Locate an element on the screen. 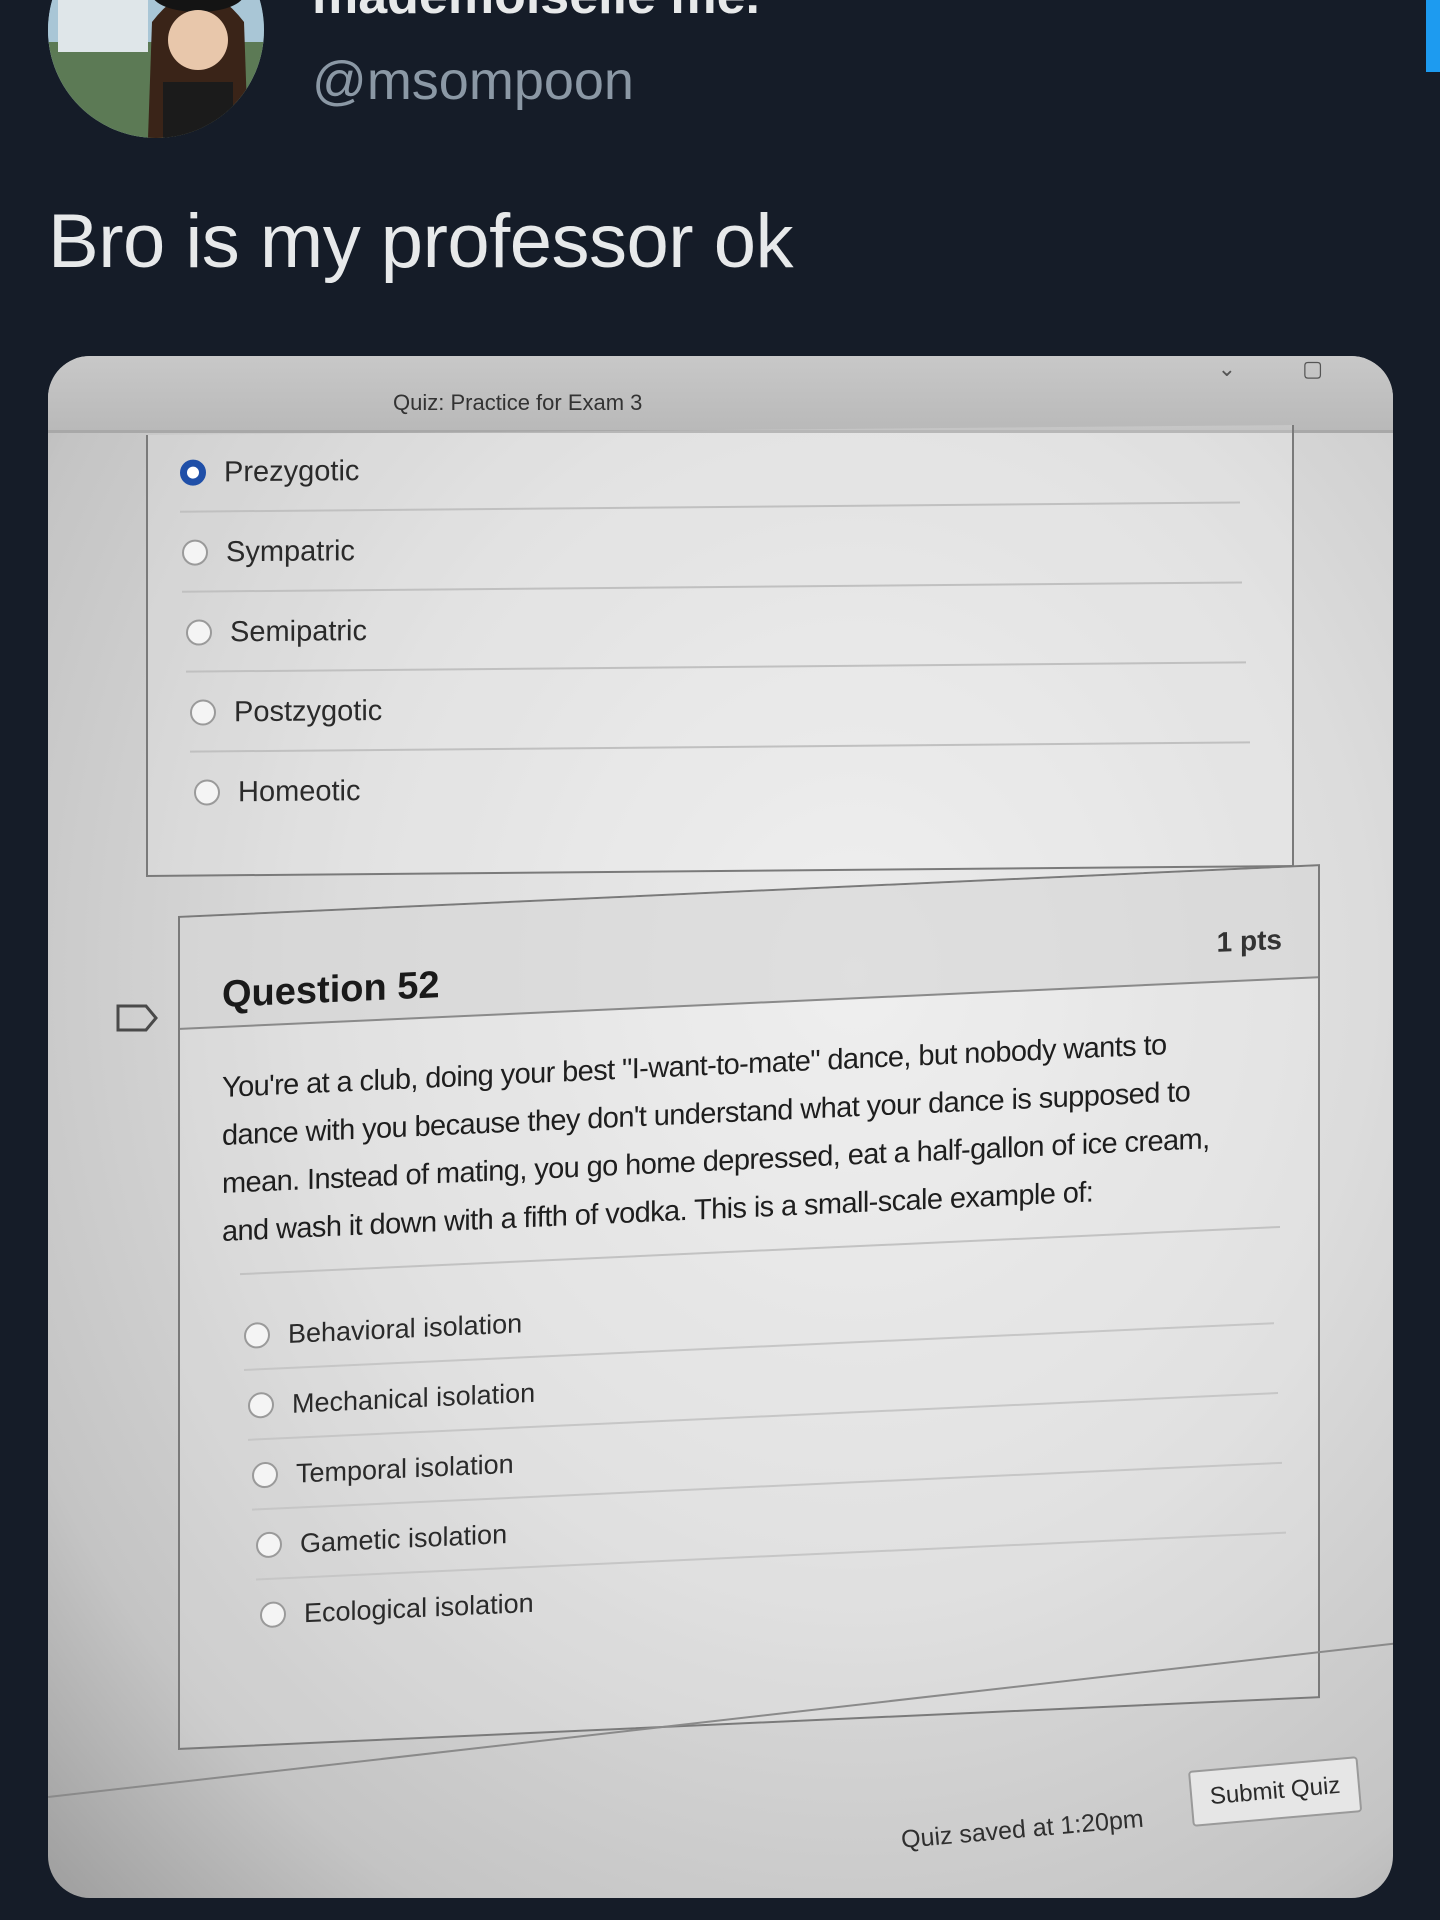 This screenshot has height=1920, width=1440. avatar is located at coordinates (156, 69).